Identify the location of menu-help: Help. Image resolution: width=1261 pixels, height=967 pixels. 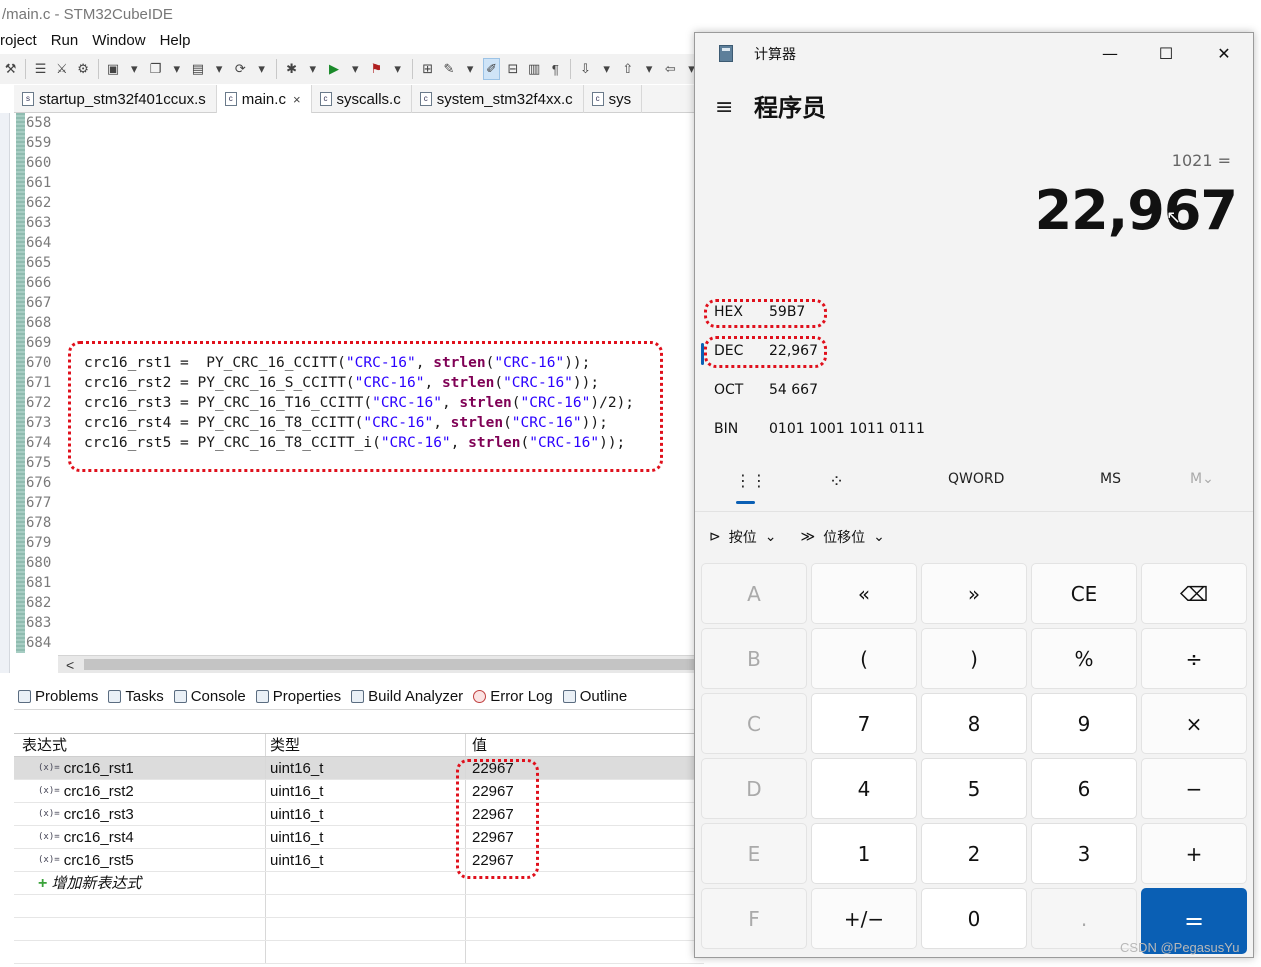
(175, 41).